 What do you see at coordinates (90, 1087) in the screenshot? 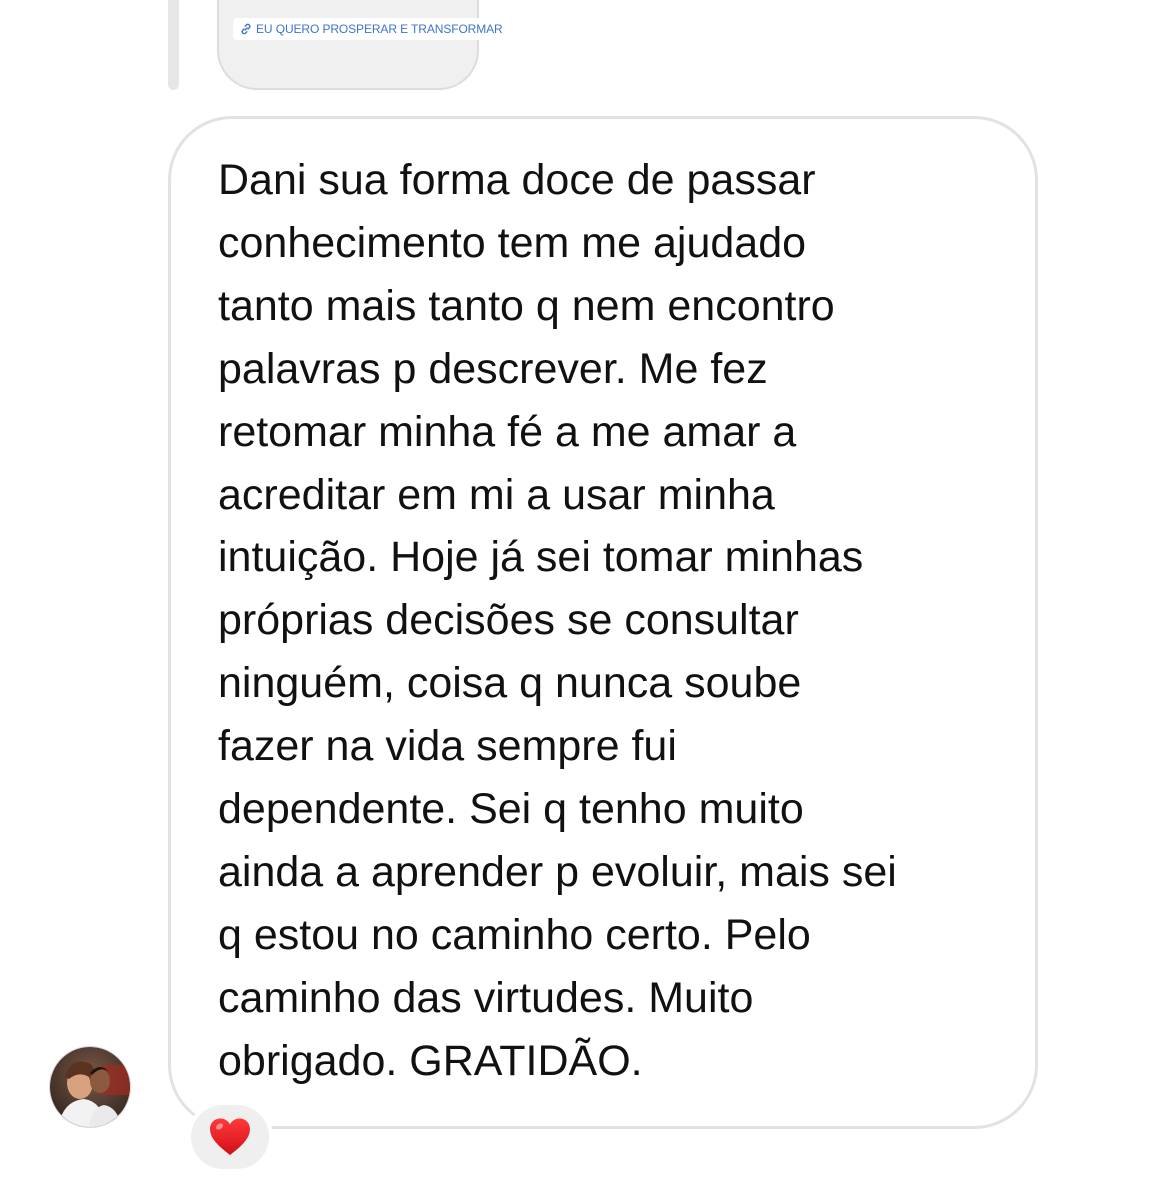
I see `avatar` at bounding box center [90, 1087].